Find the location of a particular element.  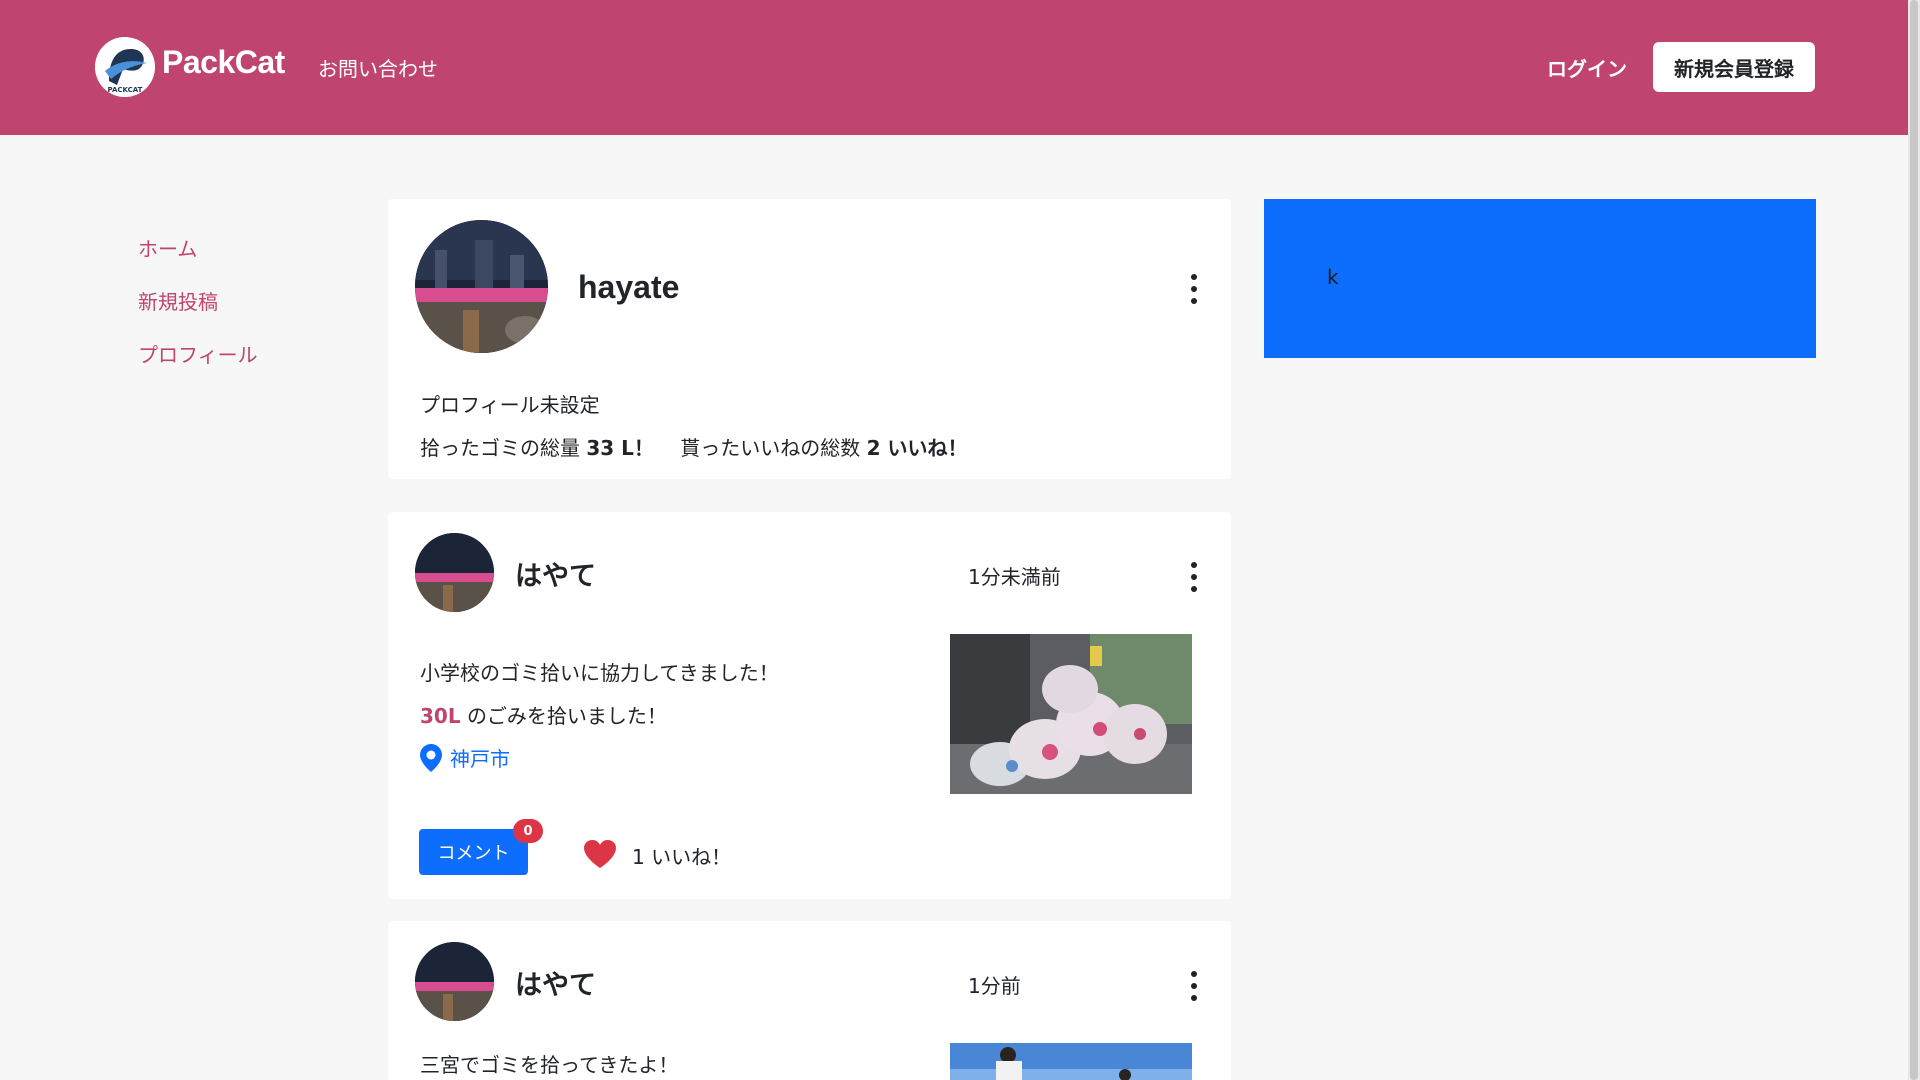

heart-icon is located at coordinates (600, 856).